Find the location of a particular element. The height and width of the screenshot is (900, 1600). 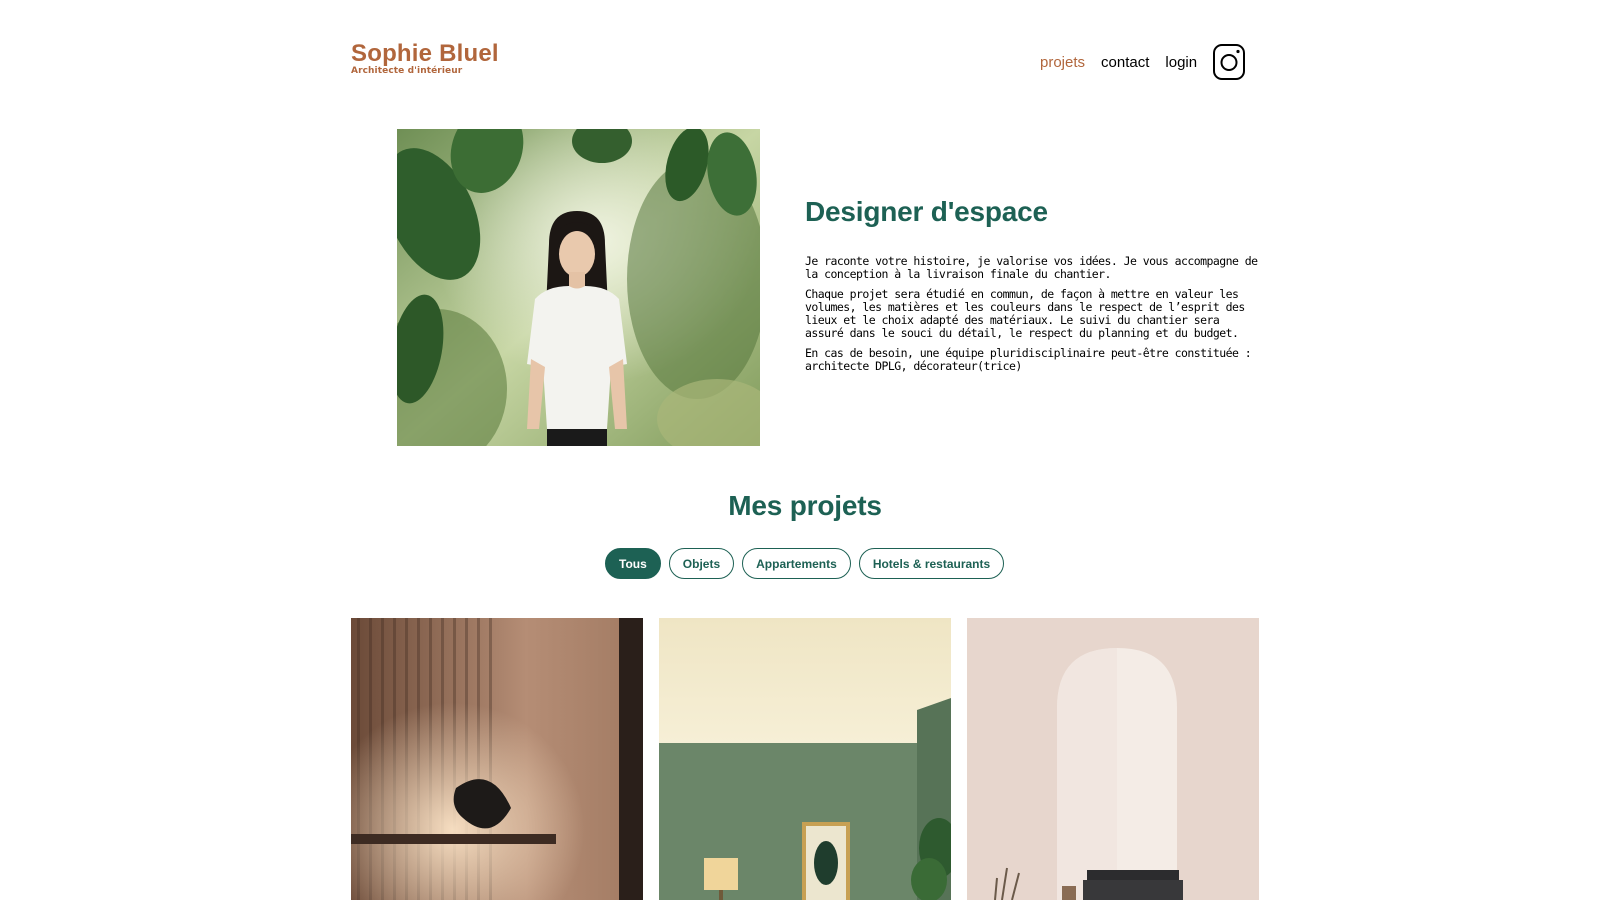

intro-title: Designer d'espace is located at coordinates (926, 211).